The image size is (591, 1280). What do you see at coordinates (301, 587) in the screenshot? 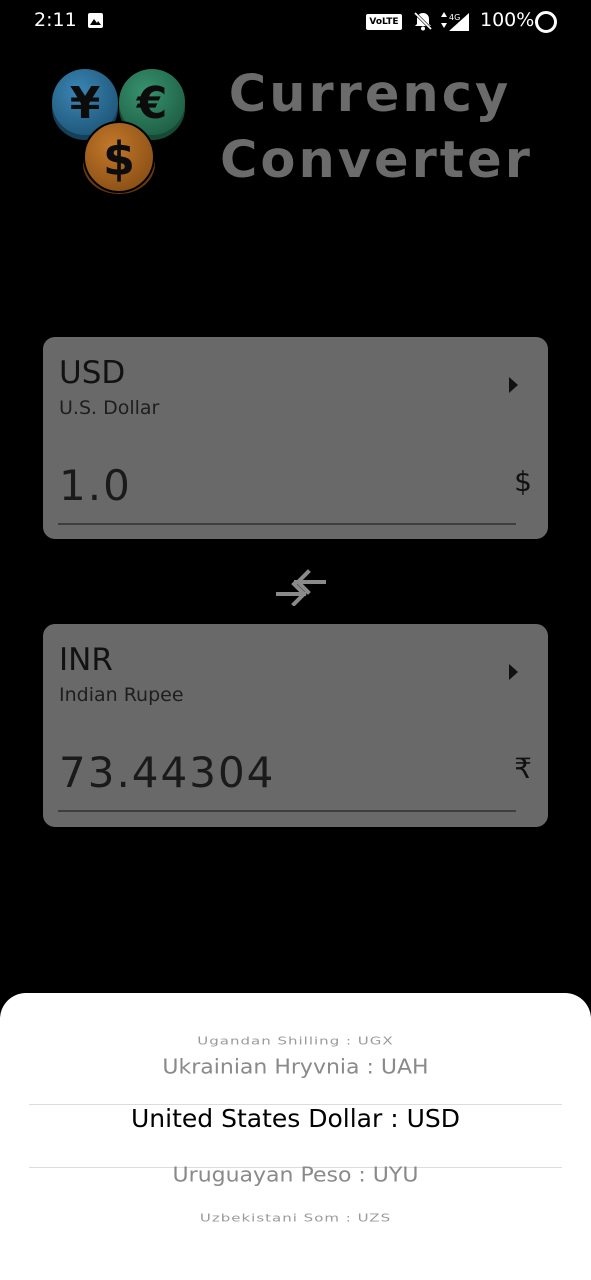
I see `swap-currencies-icon` at bounding box center [301, 587].